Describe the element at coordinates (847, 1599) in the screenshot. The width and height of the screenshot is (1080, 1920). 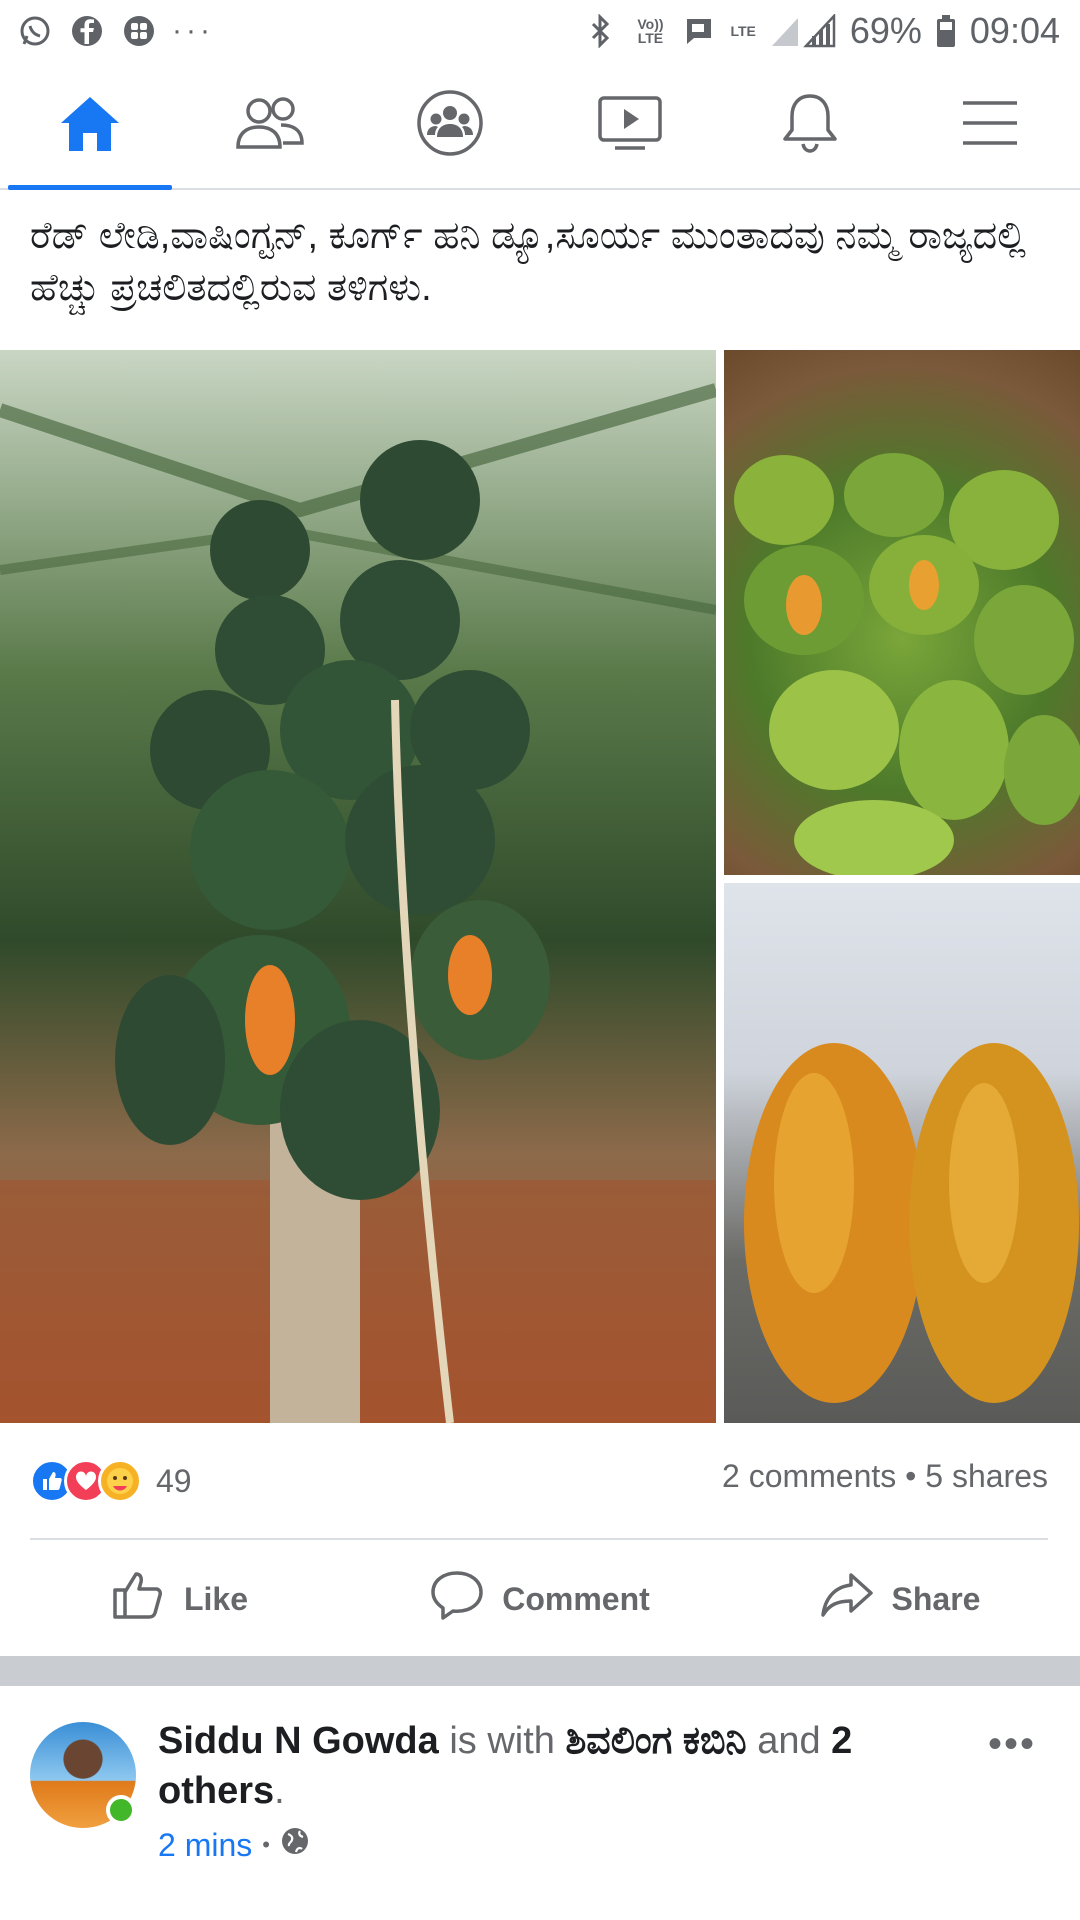
I see `share-icon` at that location.